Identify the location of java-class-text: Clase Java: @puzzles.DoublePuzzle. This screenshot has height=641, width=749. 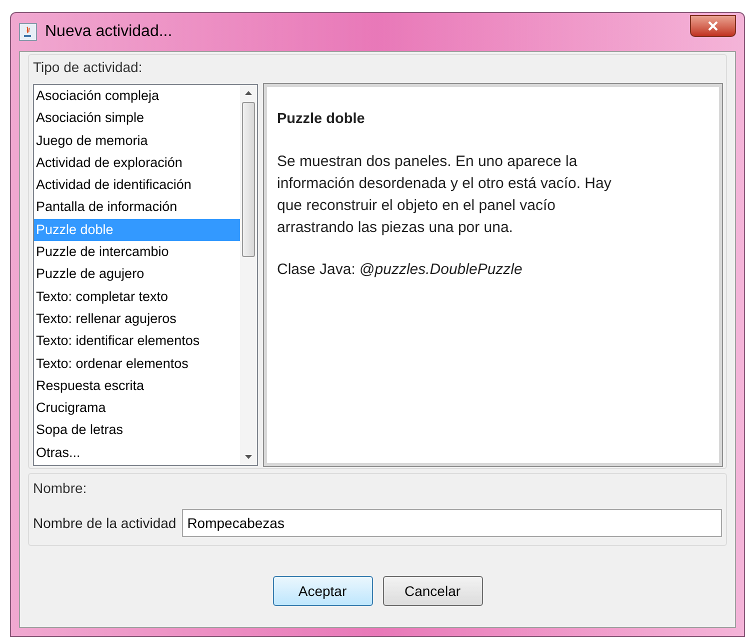
(400, 270).